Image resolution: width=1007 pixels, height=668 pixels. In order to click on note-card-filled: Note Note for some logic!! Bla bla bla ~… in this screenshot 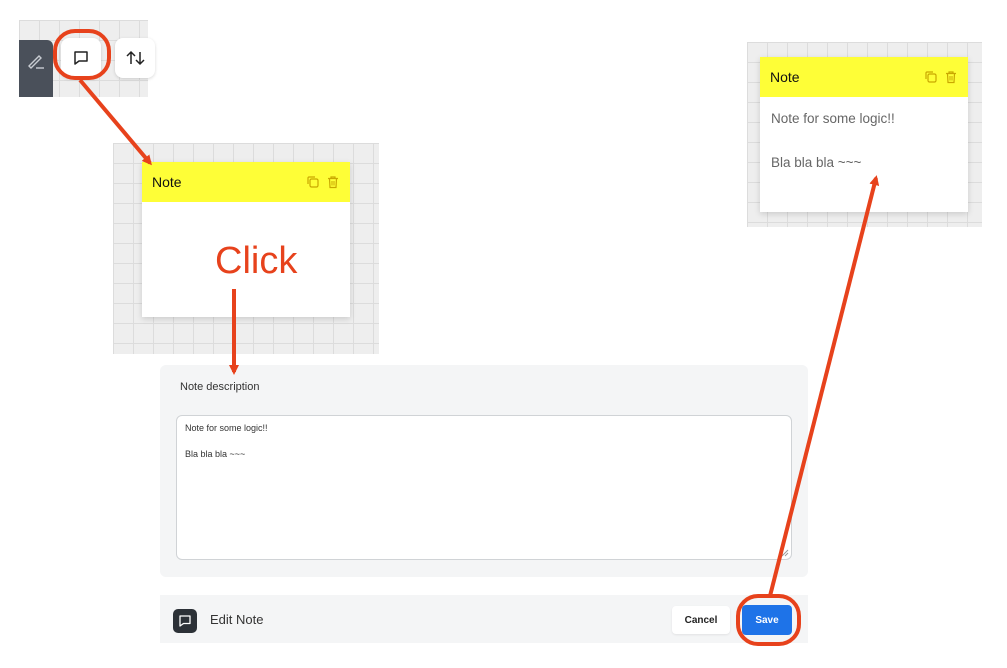, I will do `click(864, 134)`.